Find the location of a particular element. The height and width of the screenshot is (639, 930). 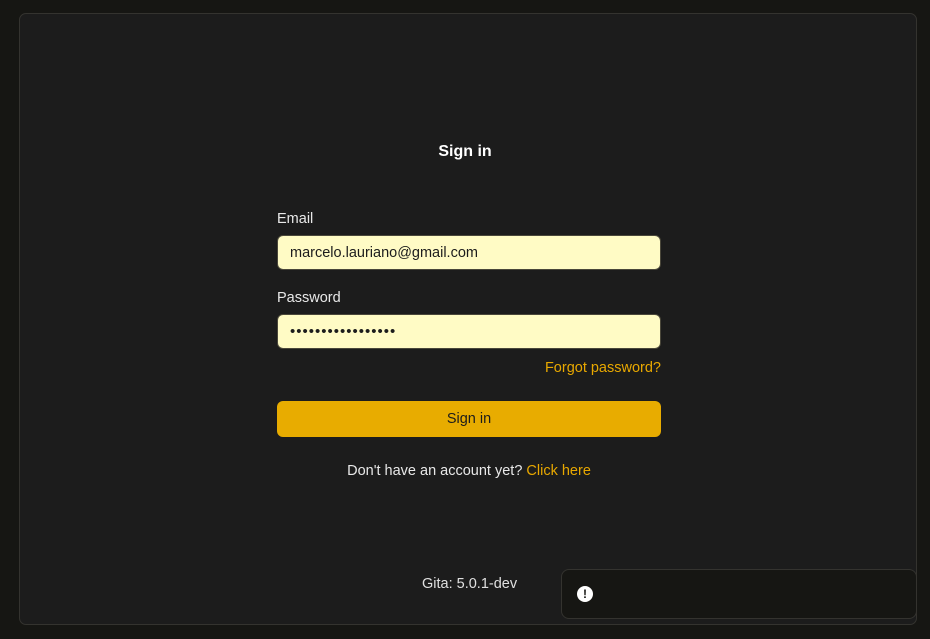

page-title: Sign in is located at coordinates (465, 151).